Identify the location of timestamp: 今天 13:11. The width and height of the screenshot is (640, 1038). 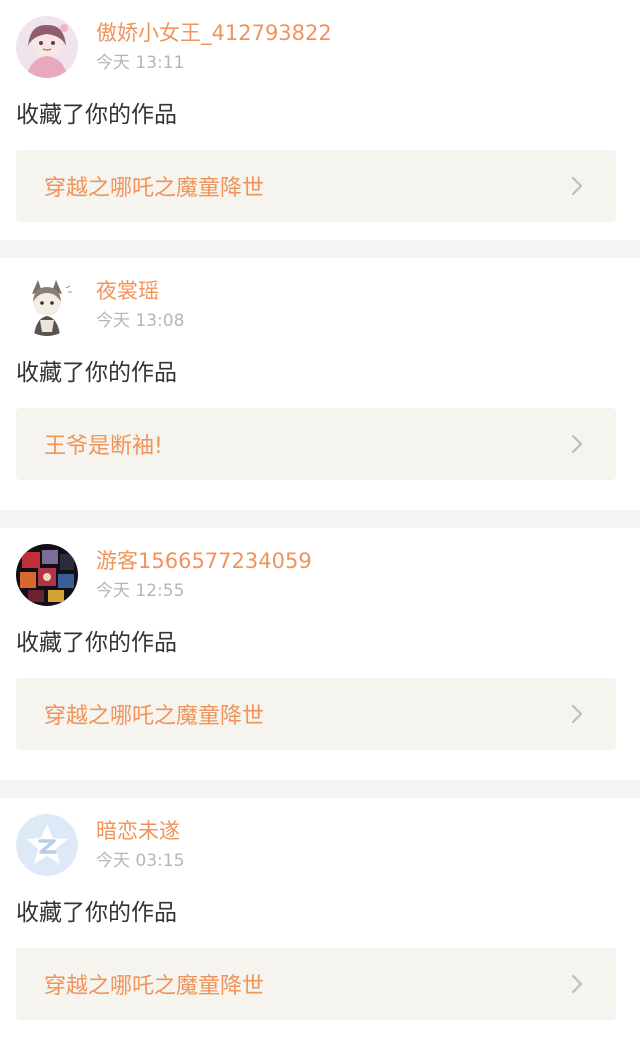
(140, 63).